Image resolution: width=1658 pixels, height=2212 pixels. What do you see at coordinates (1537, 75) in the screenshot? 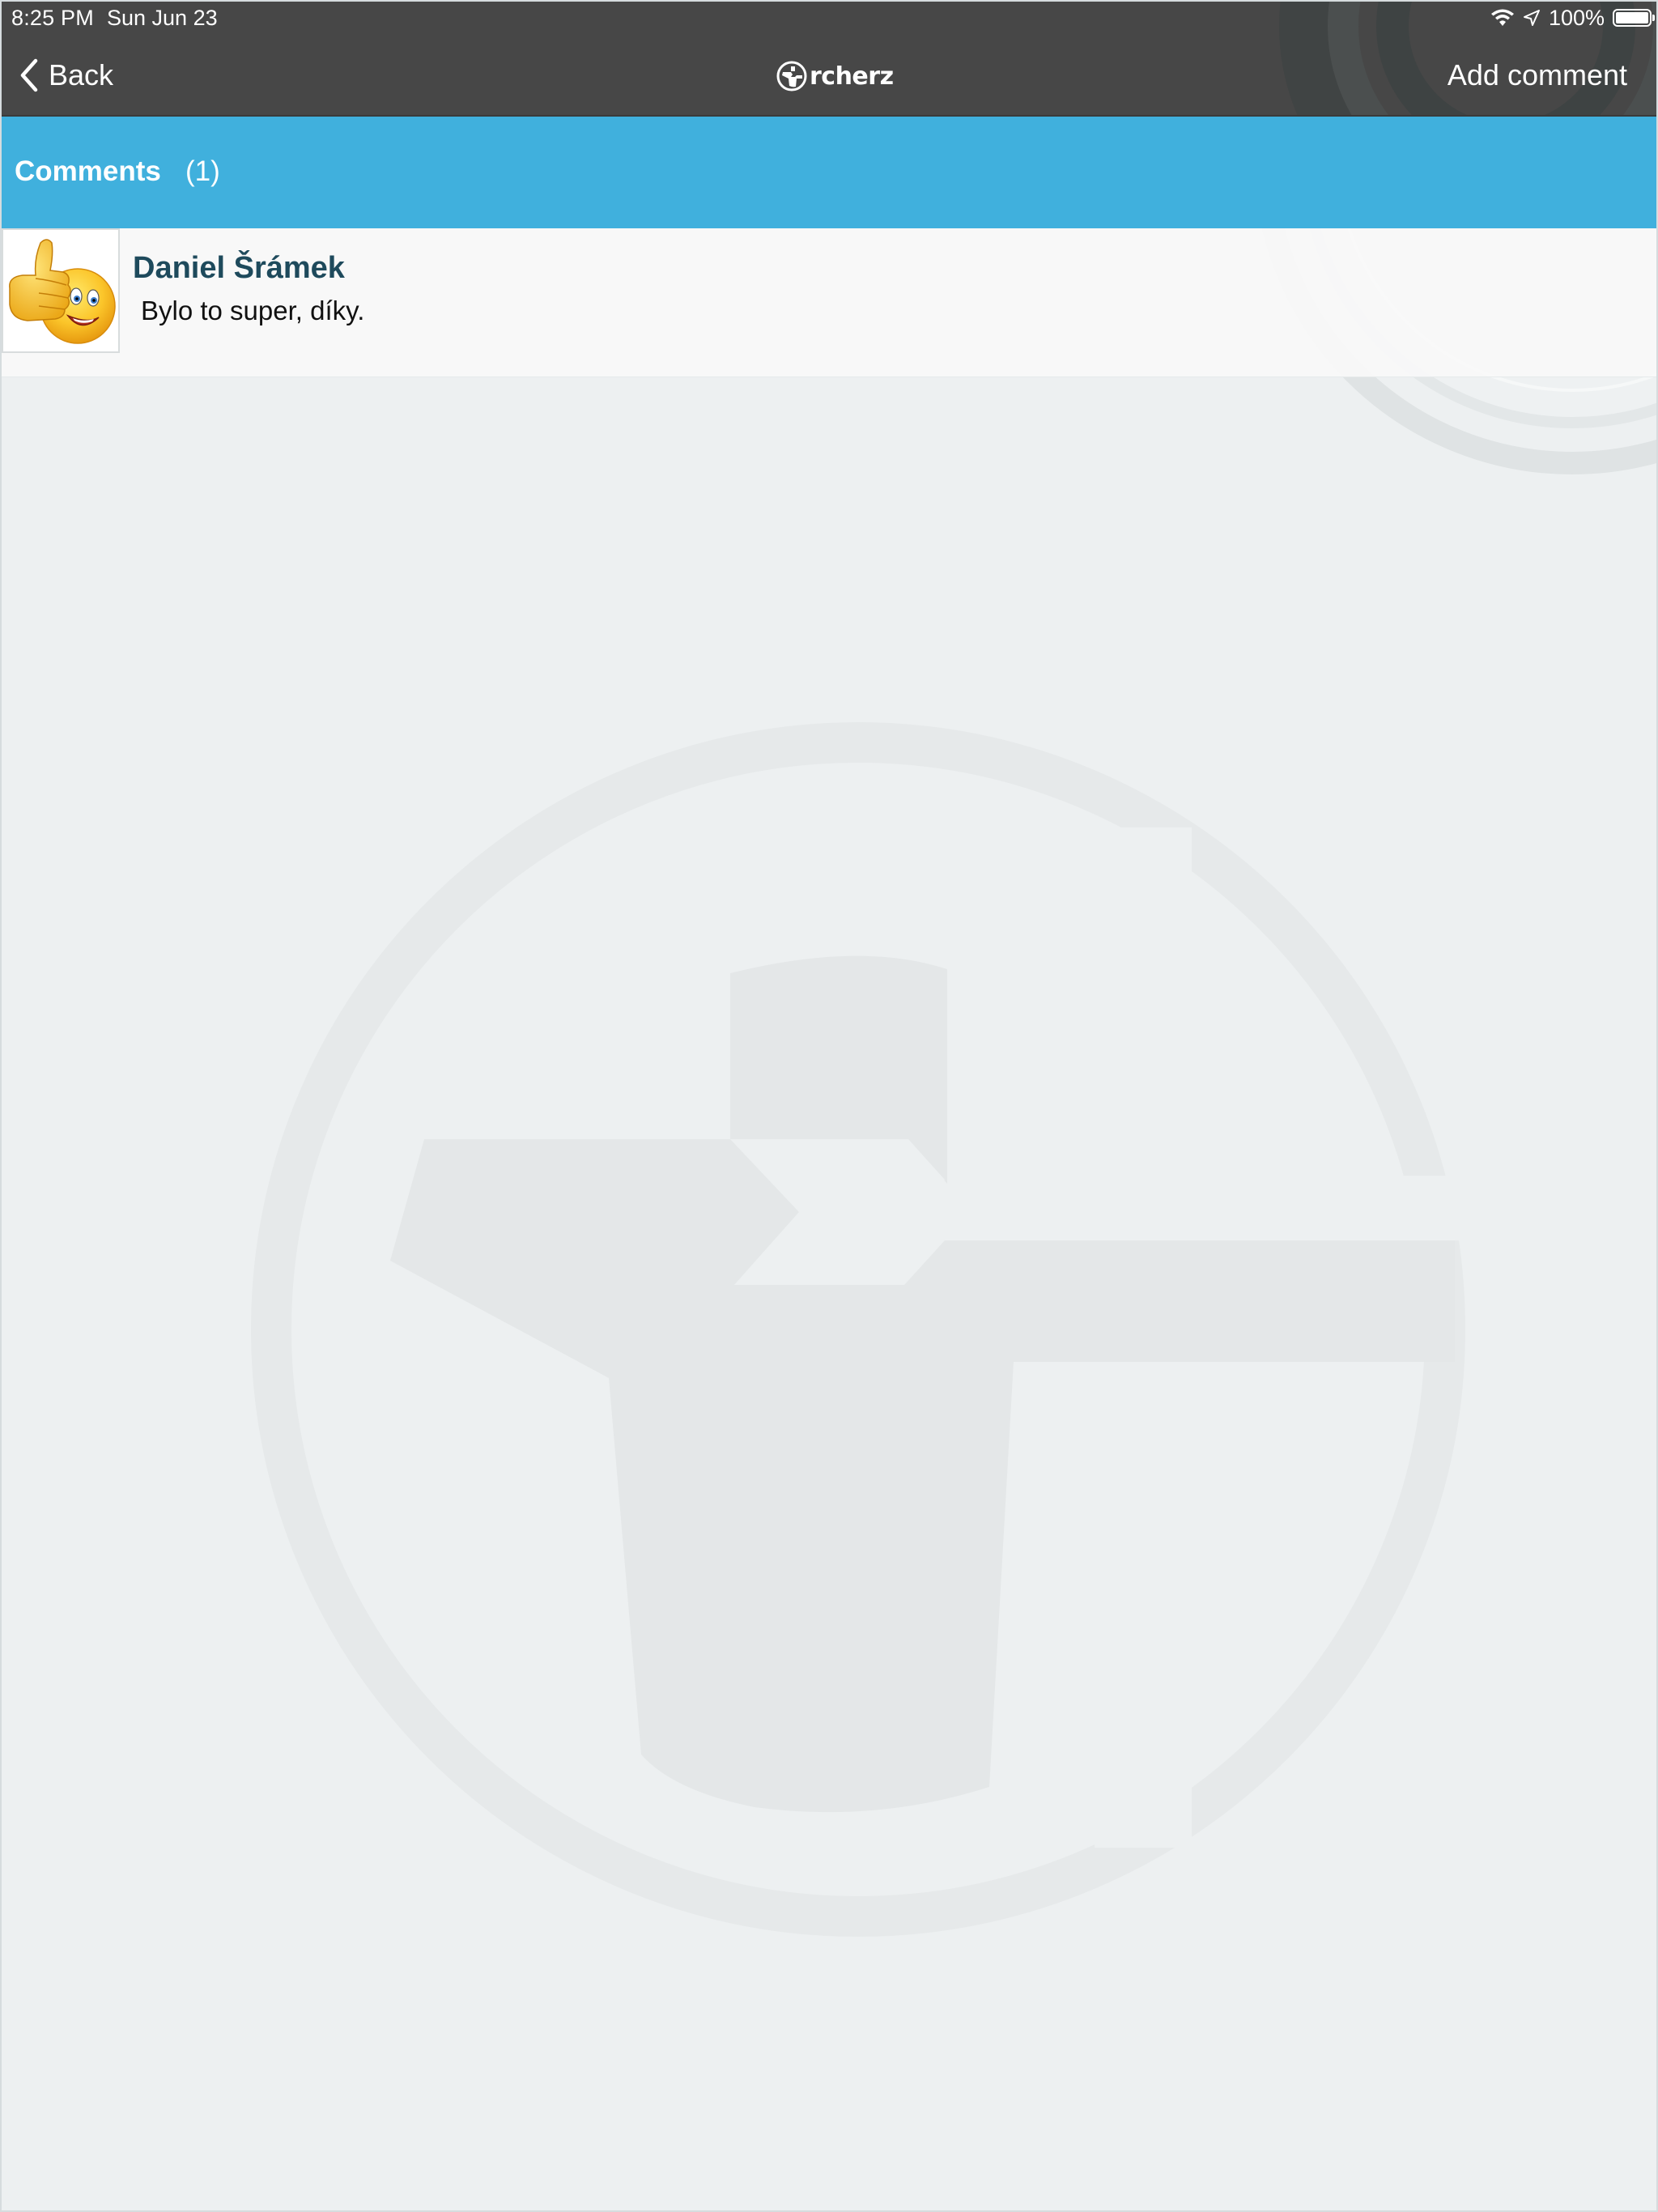
I see `add-comment-button: Add comment` at bounding box center [1537, 75].